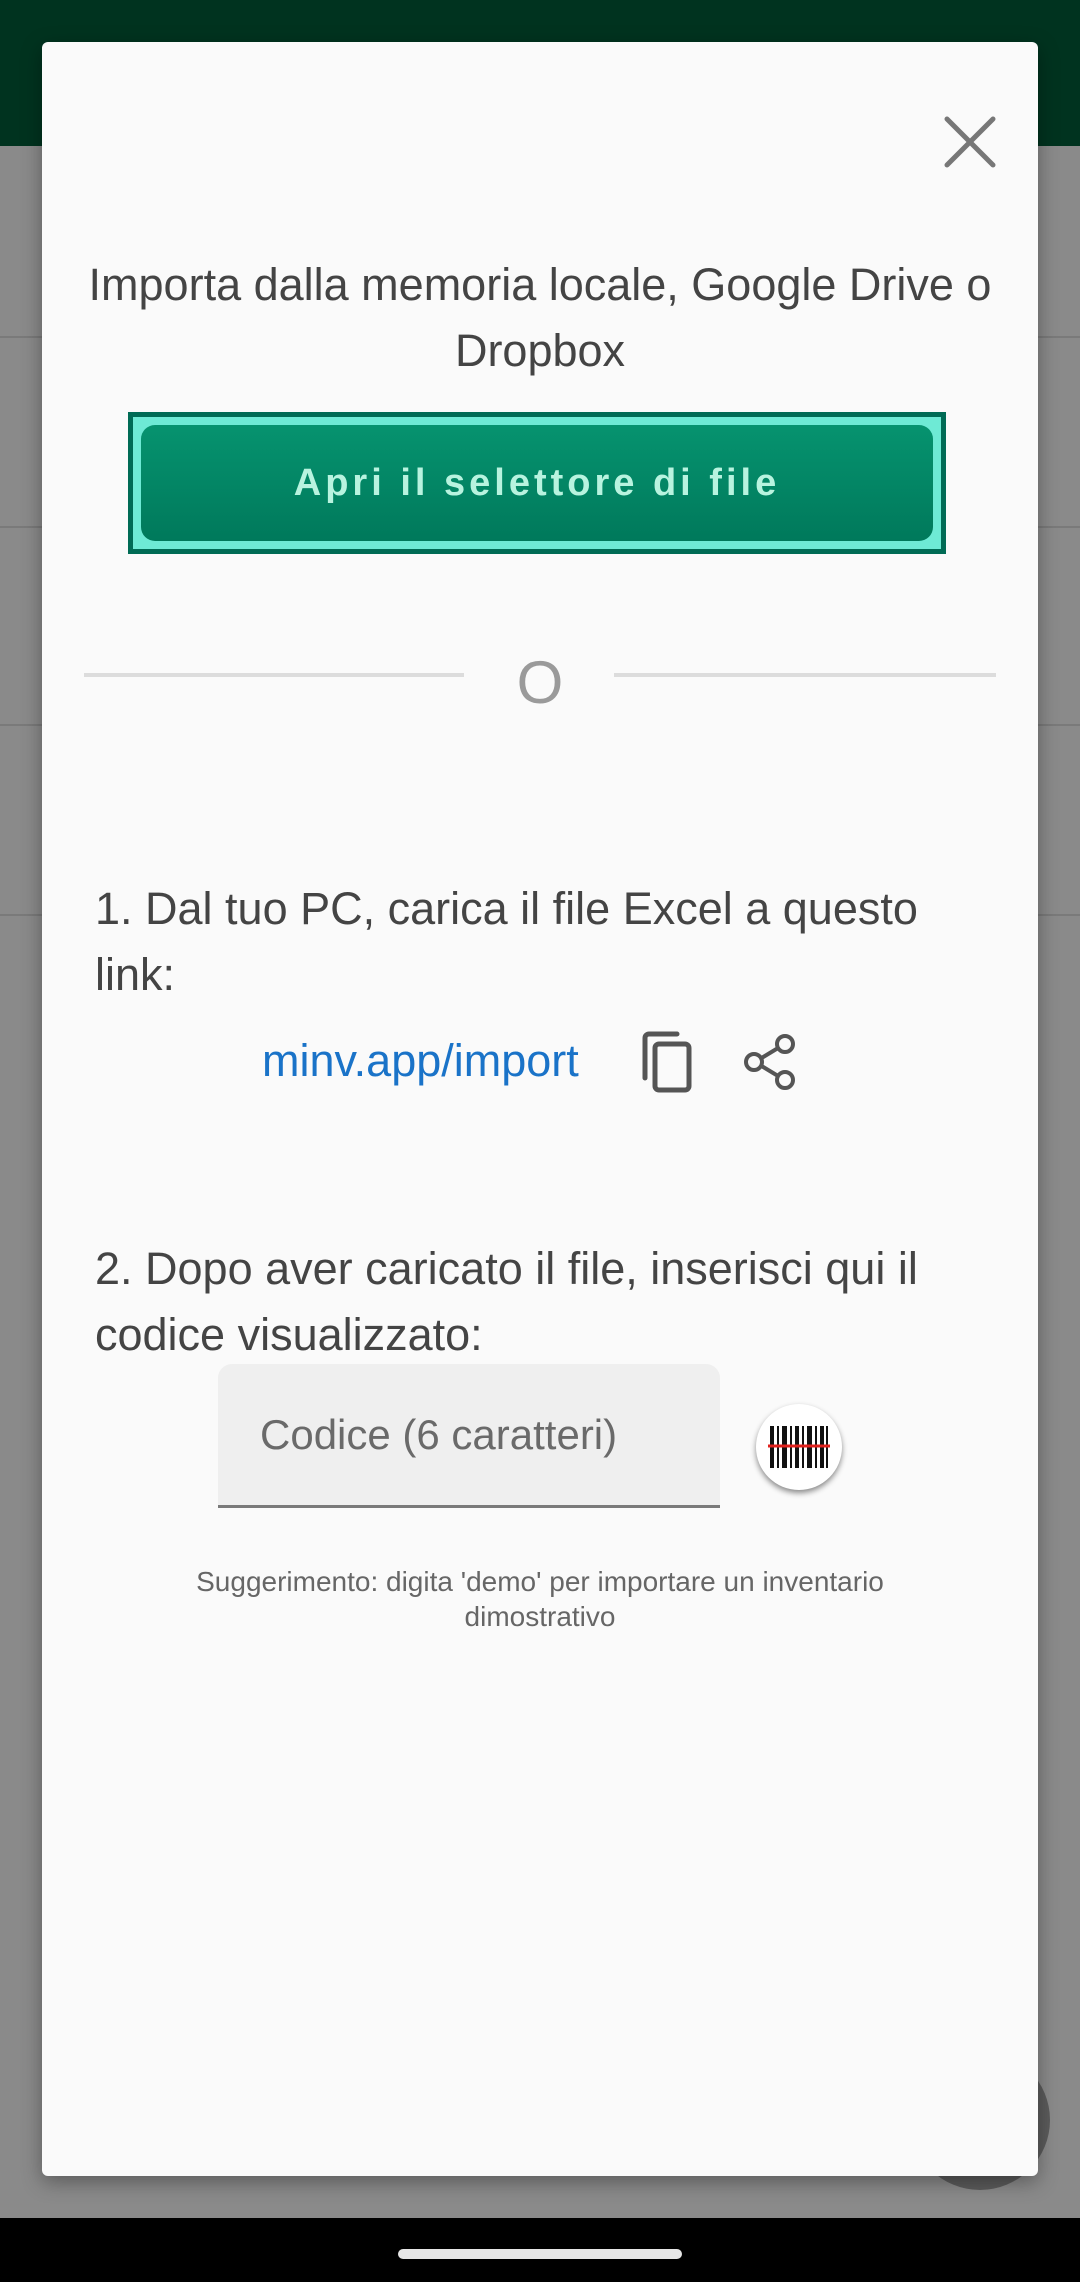 The image size is (1080, 2282). I want to click on close-icon, so click(970, 142).